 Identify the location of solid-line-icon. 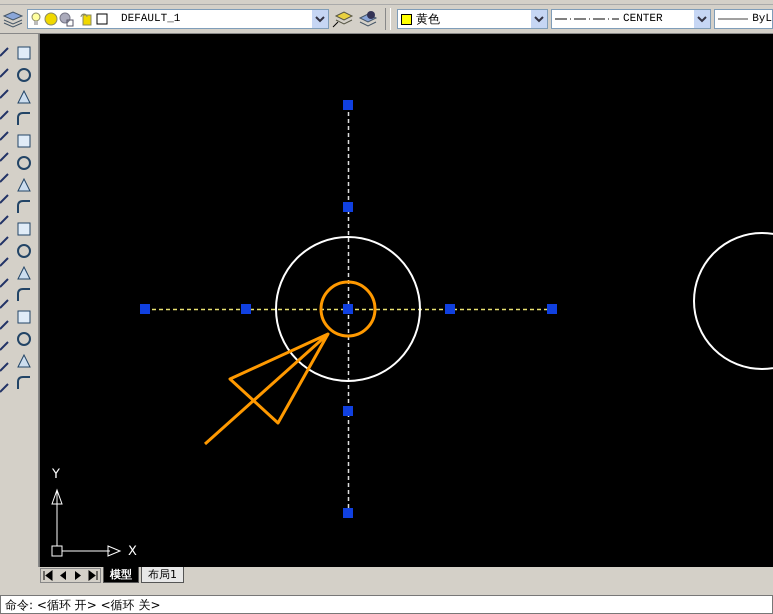
(733, 19).